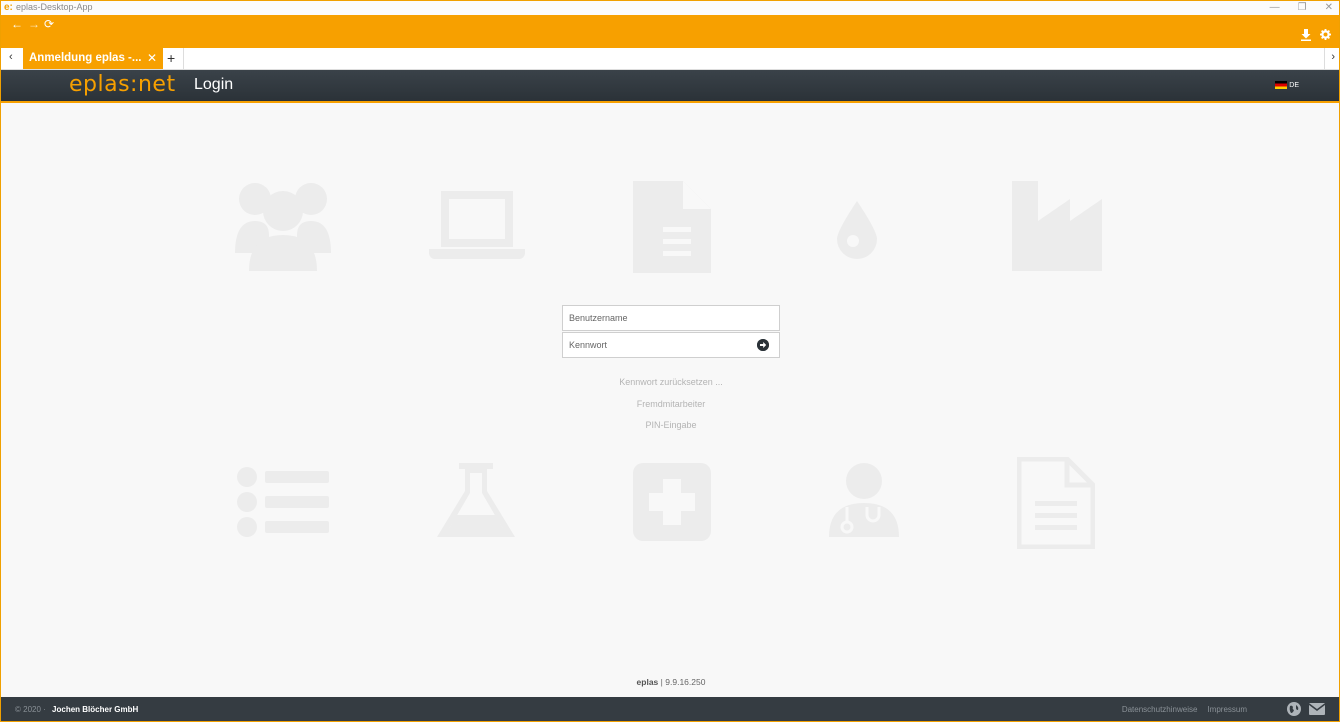  I want to click on minimize-button: —, so click(1275, 8).